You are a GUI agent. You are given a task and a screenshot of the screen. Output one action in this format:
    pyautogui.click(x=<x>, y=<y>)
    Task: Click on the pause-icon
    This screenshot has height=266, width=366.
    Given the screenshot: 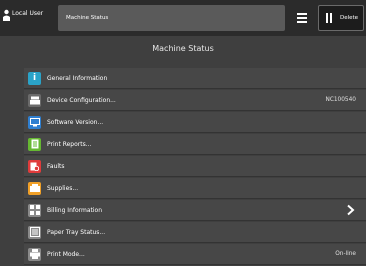 What is the action you would take?
    pyautogui.click(x=329, y=18)
    